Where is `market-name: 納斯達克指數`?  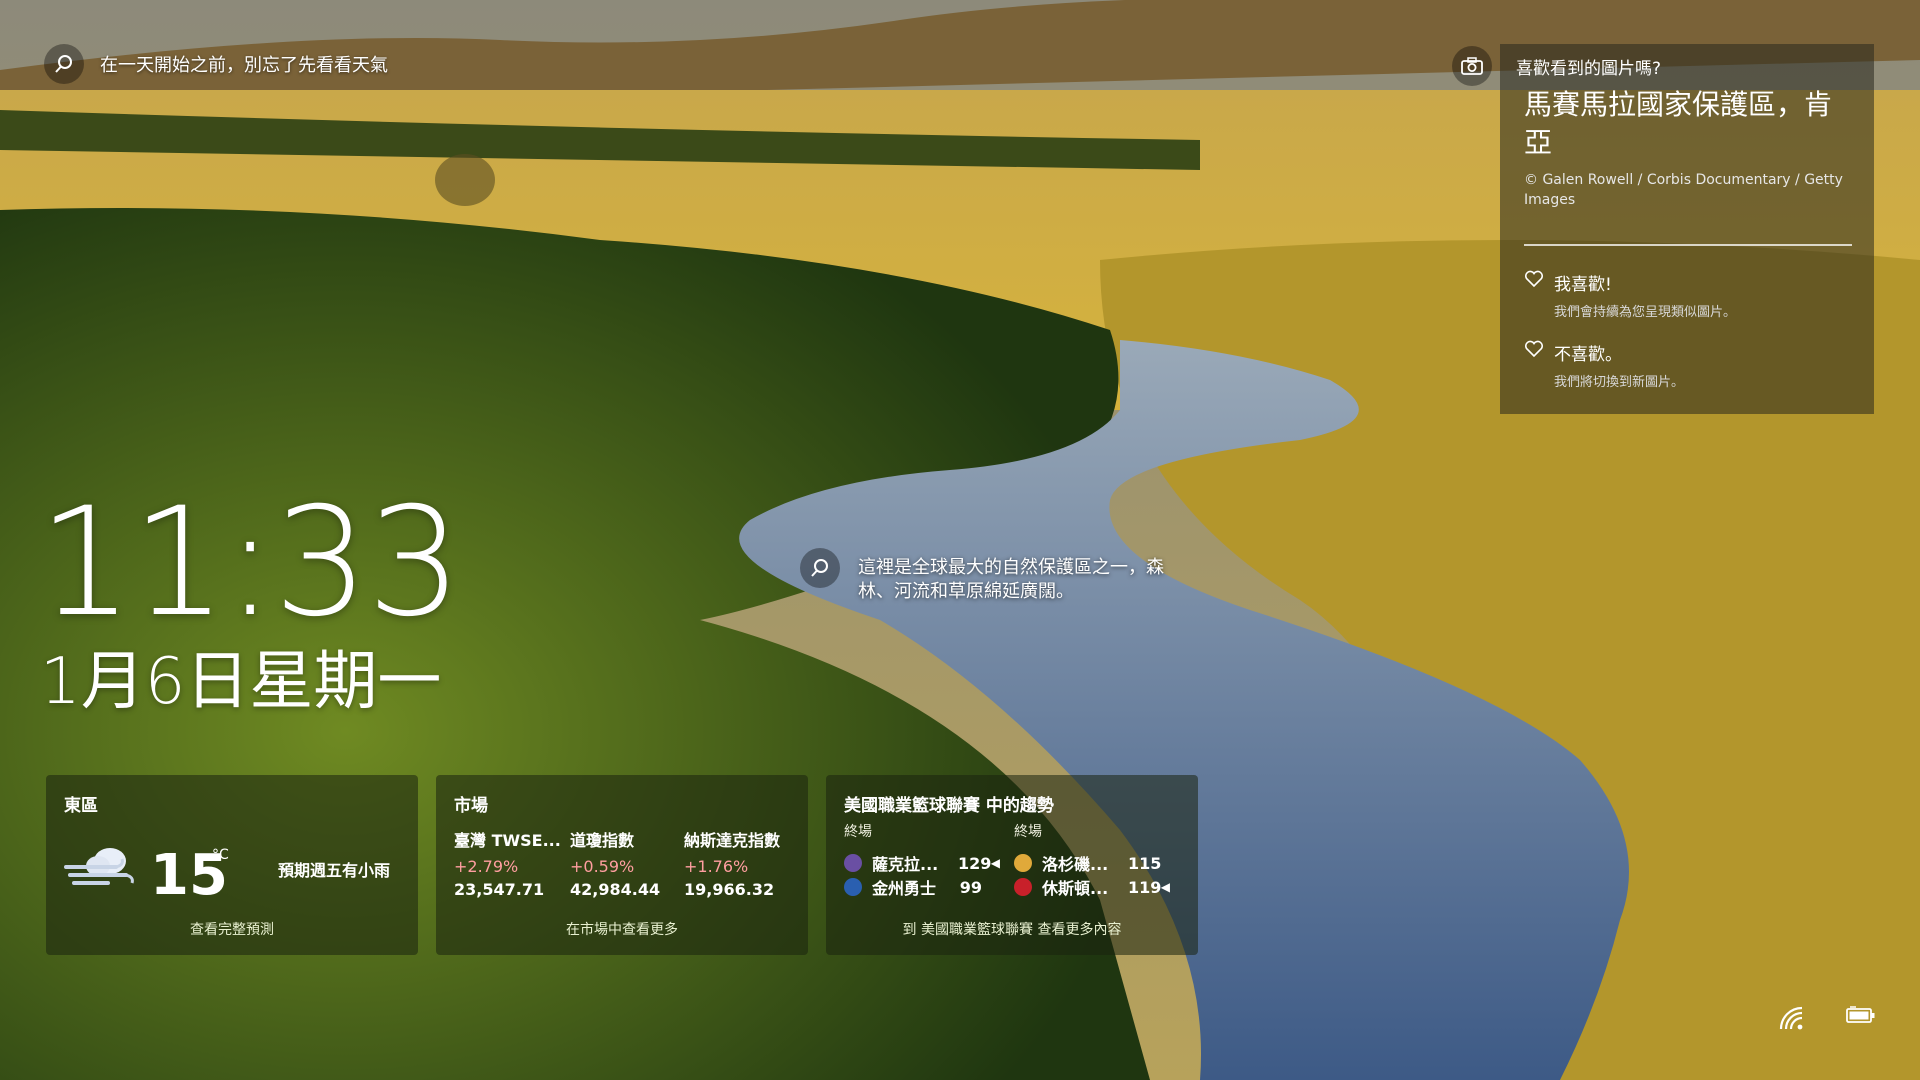
market-name: 納斯達克指數 is located at coordinates (732, 840).